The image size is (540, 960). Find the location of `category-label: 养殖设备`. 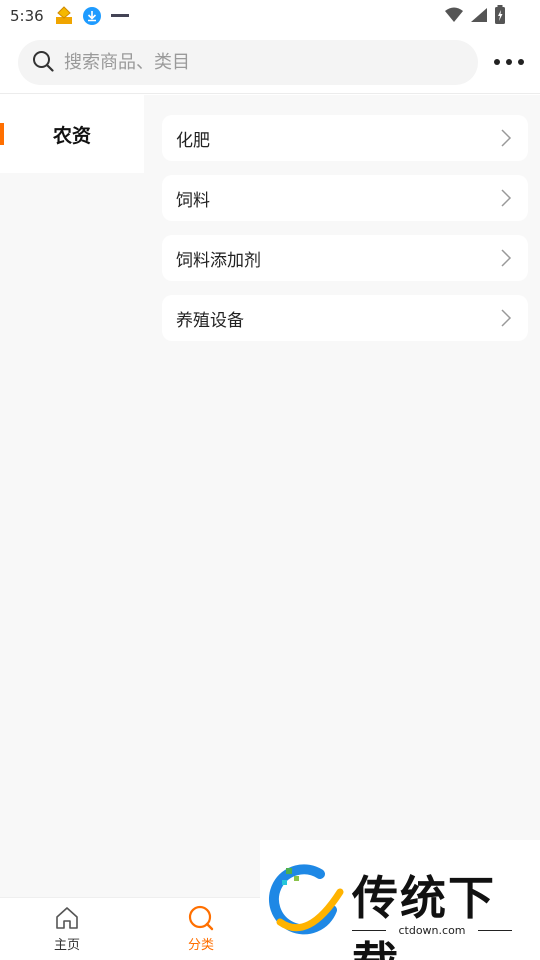

category-label: 养殖设备 is located at coordinates (210, 320).